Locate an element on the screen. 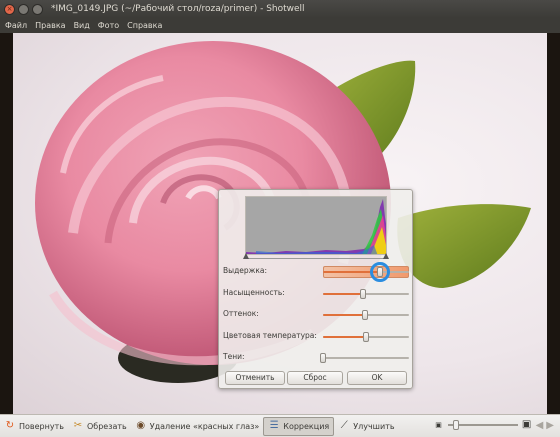 Image resolution: width=560 pixels, height=437 pixels. temperature-row: Цветовая температура: is located at coordinates (316, 337).